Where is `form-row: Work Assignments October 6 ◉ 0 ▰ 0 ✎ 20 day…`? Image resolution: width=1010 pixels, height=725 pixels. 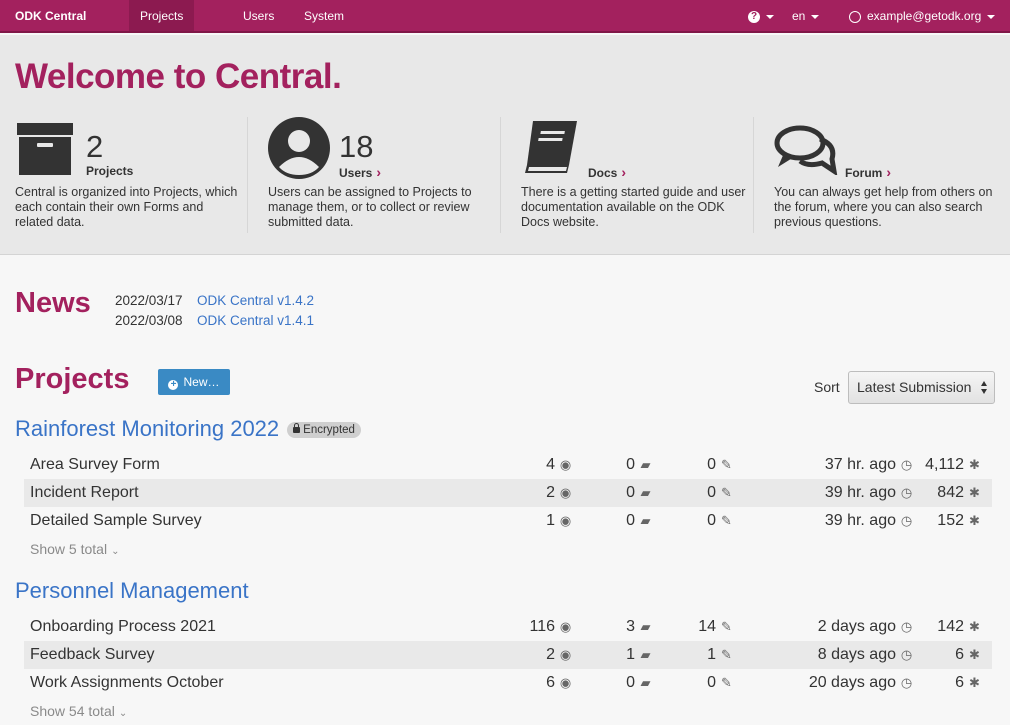 form-row: Work Assignments October 6 ◉ 0 ▰ 0 ✎ 20 day… is located at coordinates (508, 683).